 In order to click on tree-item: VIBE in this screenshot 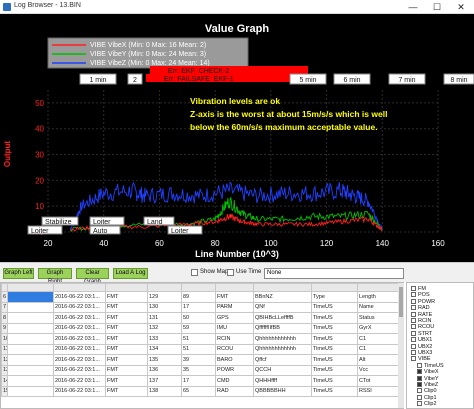, I will do `click(421, 359)`.